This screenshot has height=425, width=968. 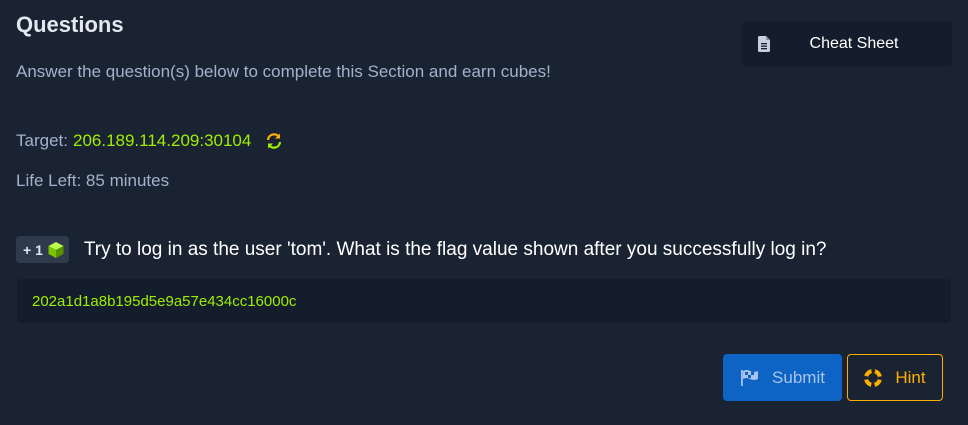 I want to click on target-ip: 206.189.114.209:30104, so click(x=162, y=141).